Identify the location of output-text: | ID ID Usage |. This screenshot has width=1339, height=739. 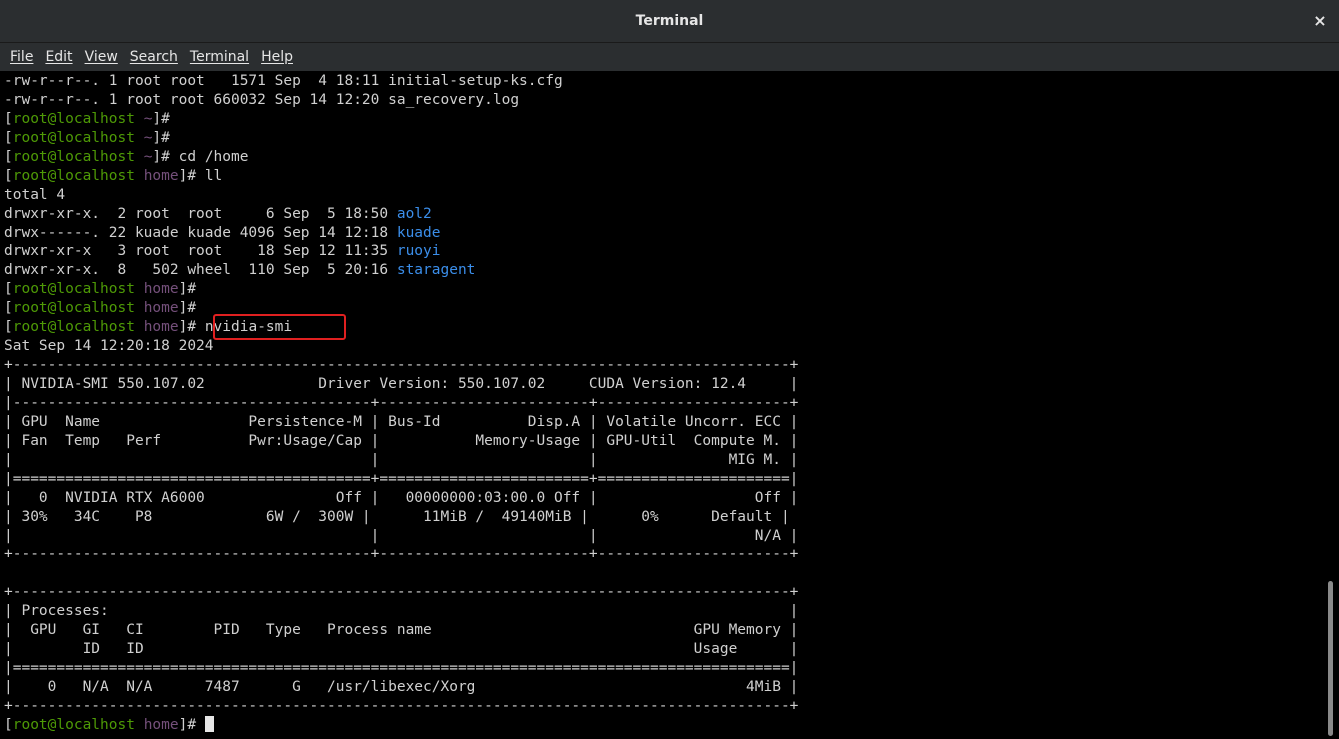
(401, 649).